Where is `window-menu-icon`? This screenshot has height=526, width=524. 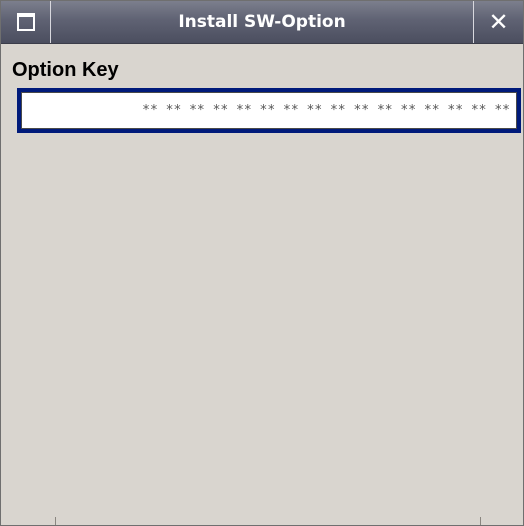 window-menu-icon is located at coordinates (25, 22).